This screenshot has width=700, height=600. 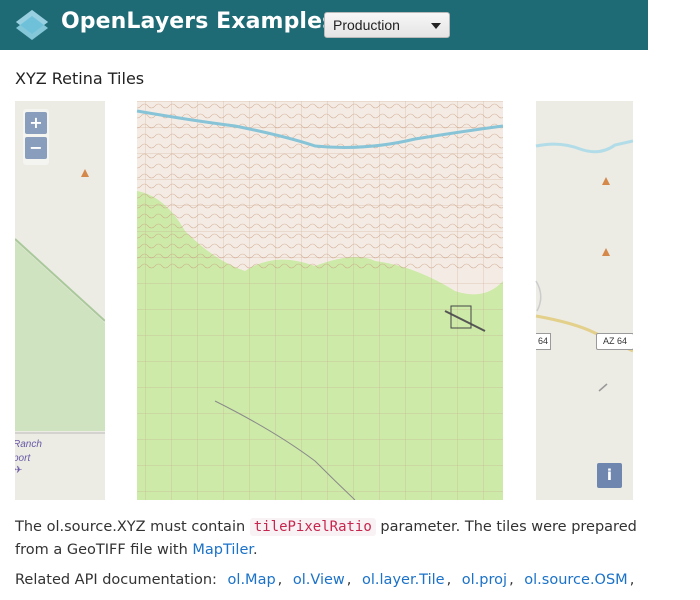 What do you see at coordinates (32, 25) in the screenshot?
I see `openlayers-logo-icon` at bounding box center [32, 25].